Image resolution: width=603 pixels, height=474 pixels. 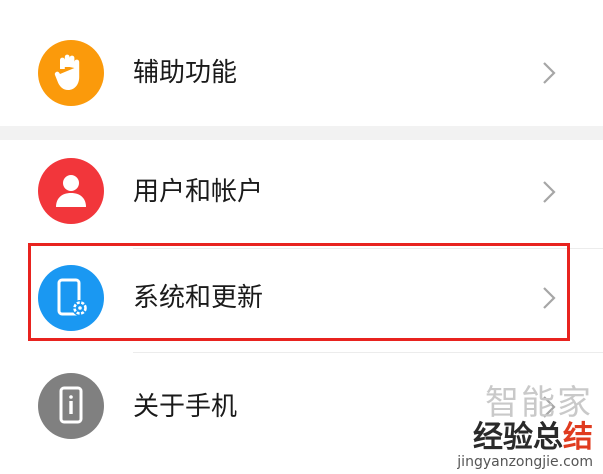 What do you see at coordinates (71, 191) in the screenshot?
I see `user-icon` at bounding box center [71, 191].